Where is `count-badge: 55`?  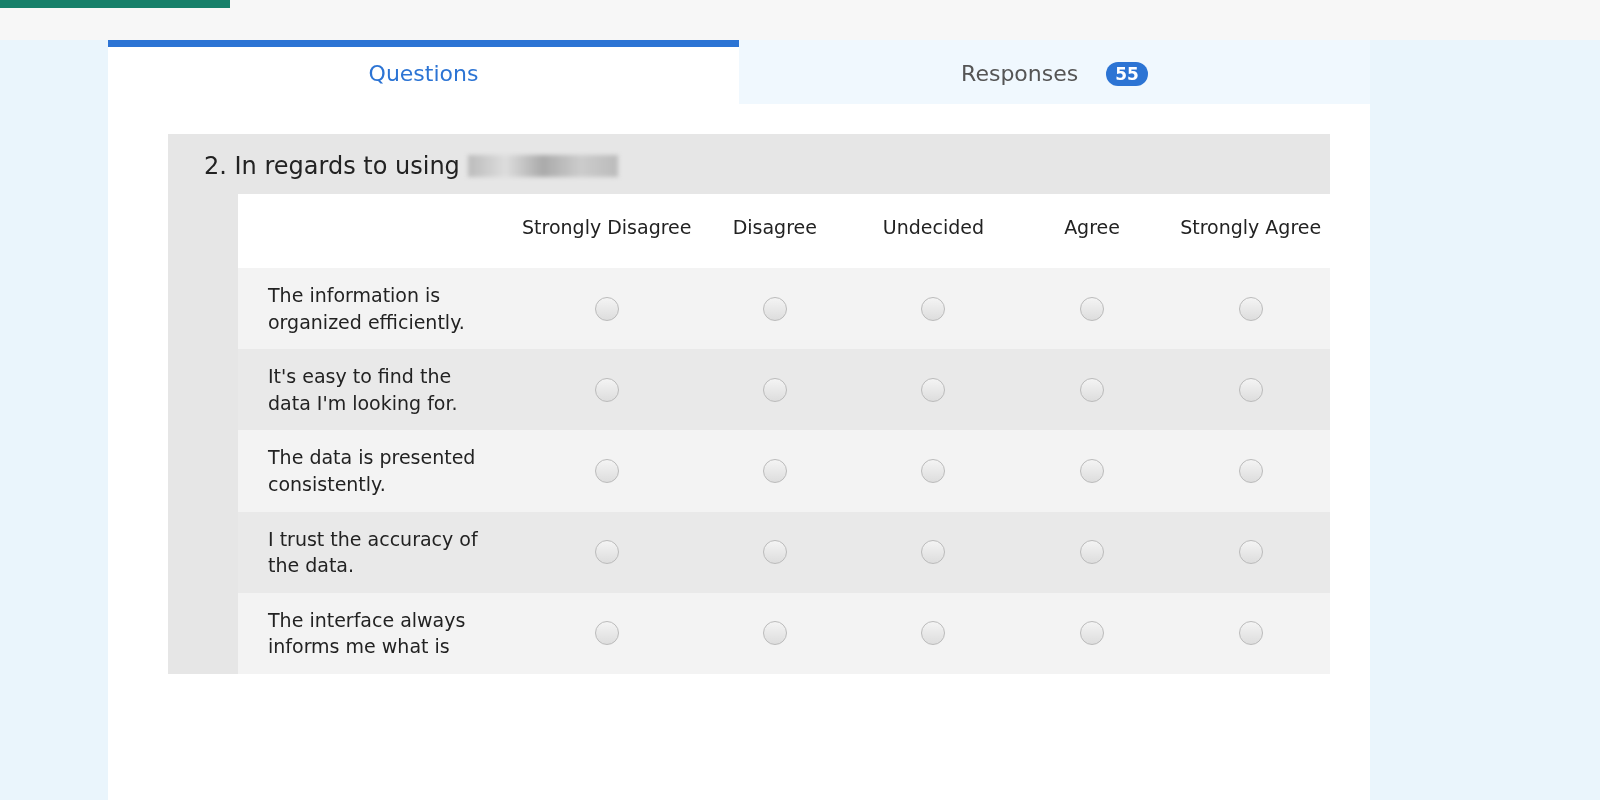
count-badge: 55 is located at coordinates (1127, 73).